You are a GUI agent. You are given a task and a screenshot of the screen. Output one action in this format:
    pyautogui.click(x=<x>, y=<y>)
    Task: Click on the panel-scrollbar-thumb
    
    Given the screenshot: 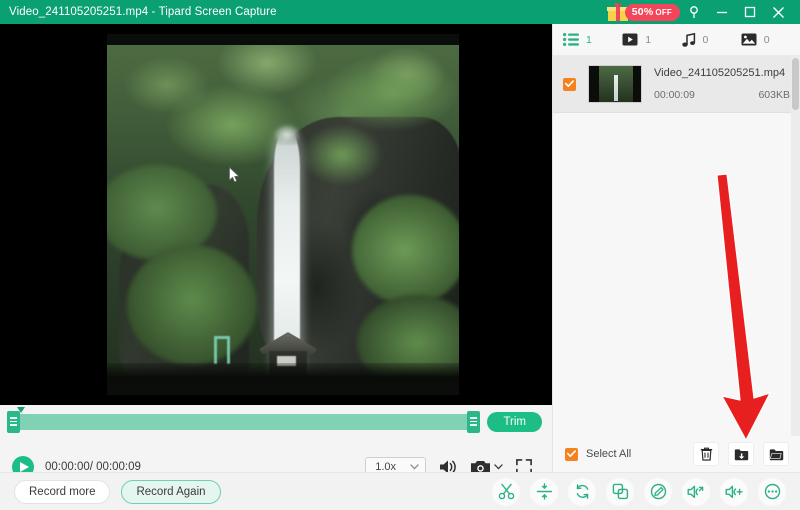 What is the action you would take?
    pyautogui.click(x=795, y=84)
    